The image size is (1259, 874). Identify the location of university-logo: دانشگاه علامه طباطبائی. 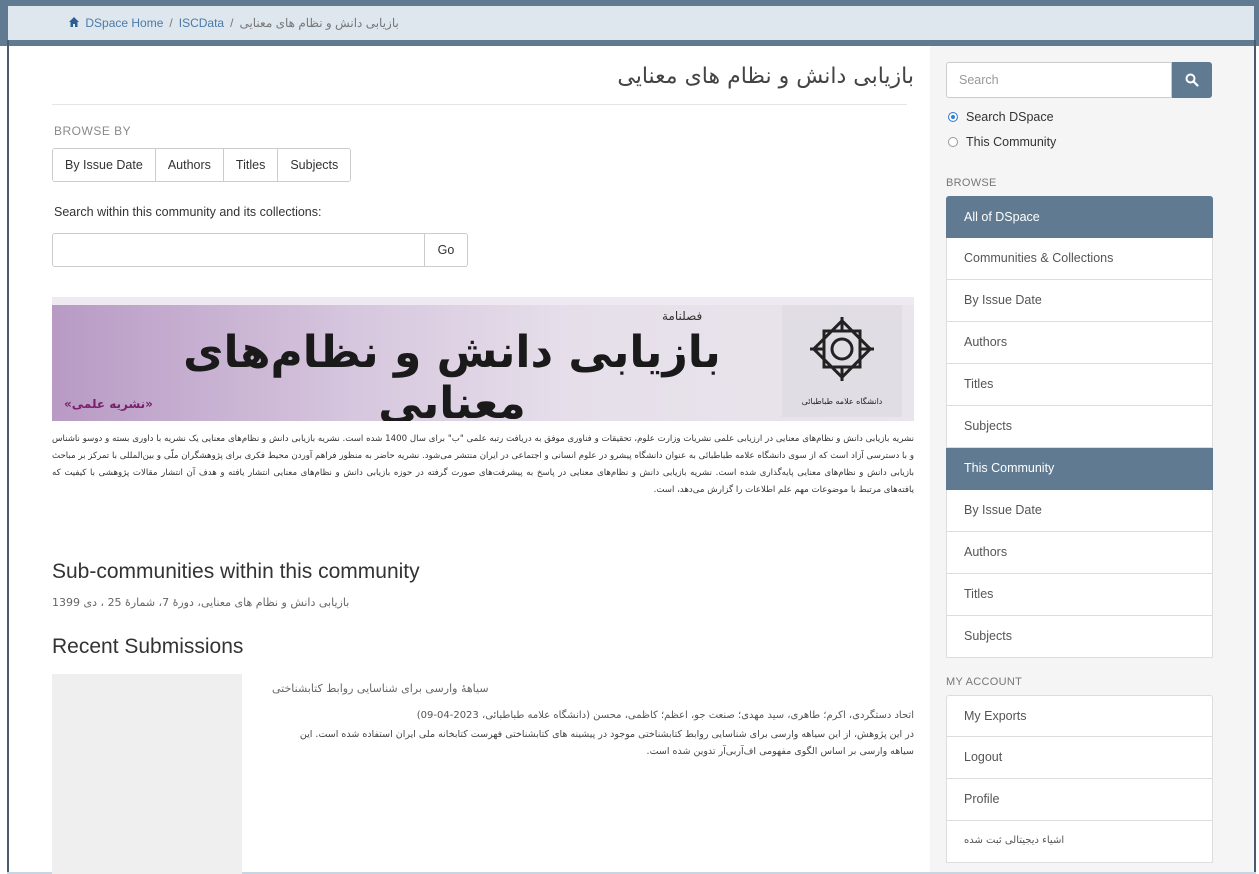
(842, 361).